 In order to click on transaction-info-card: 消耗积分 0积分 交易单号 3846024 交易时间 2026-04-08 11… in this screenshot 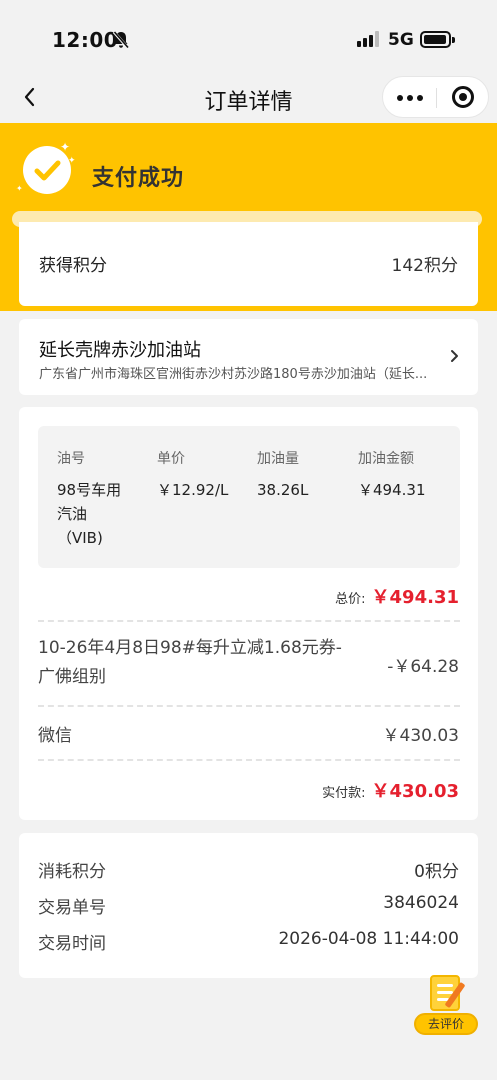, I will do `click(248, 905)`.